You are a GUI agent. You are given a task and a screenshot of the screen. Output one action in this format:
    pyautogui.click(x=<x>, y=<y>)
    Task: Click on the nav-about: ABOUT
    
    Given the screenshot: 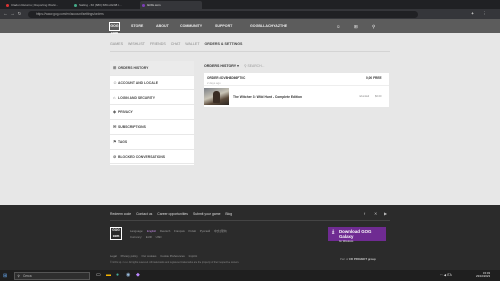 What is the action you would take?
    pyautogui.click(x=162, y=26)
    